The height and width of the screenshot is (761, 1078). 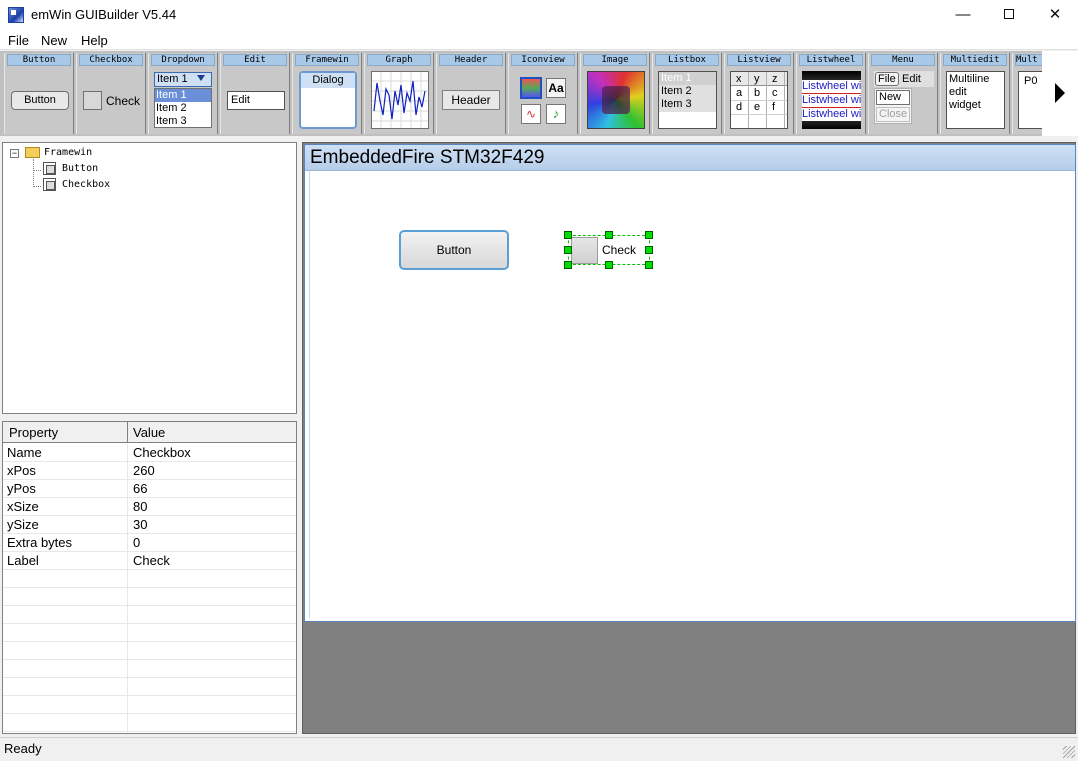 I want to click on tree-node-checkbox: Checkbox, so click(x=86, y=184).